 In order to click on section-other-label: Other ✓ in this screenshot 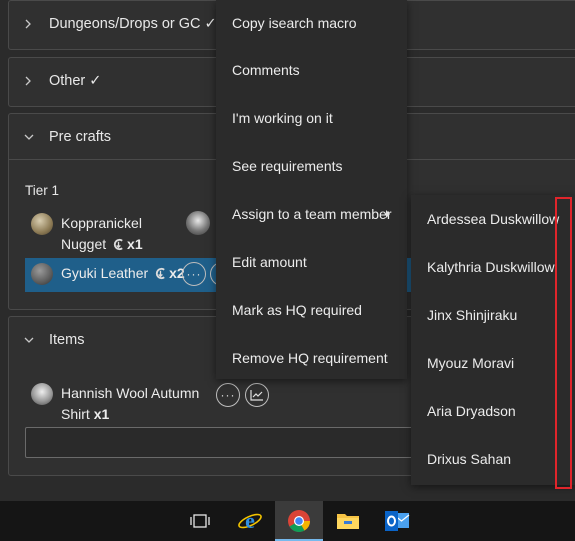, I will do `click(75, 81)`.